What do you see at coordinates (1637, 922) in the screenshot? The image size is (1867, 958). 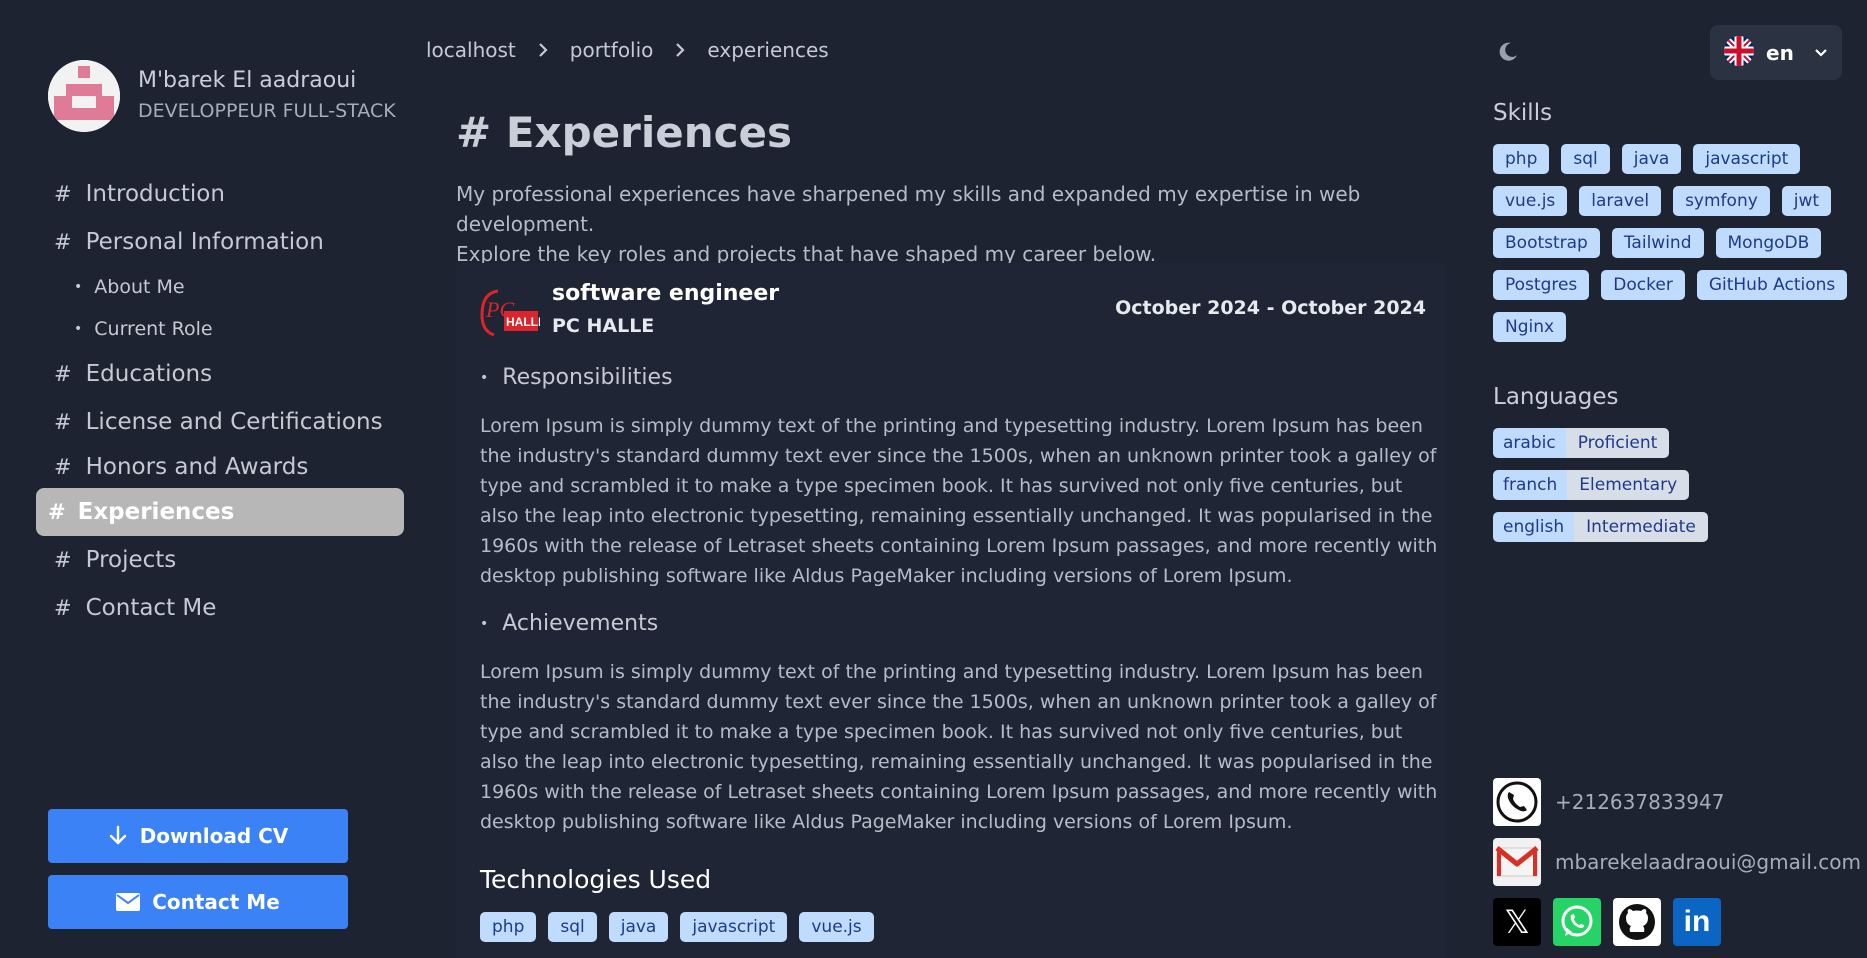 I see `github-icon` at bounding box center [1637, 922].